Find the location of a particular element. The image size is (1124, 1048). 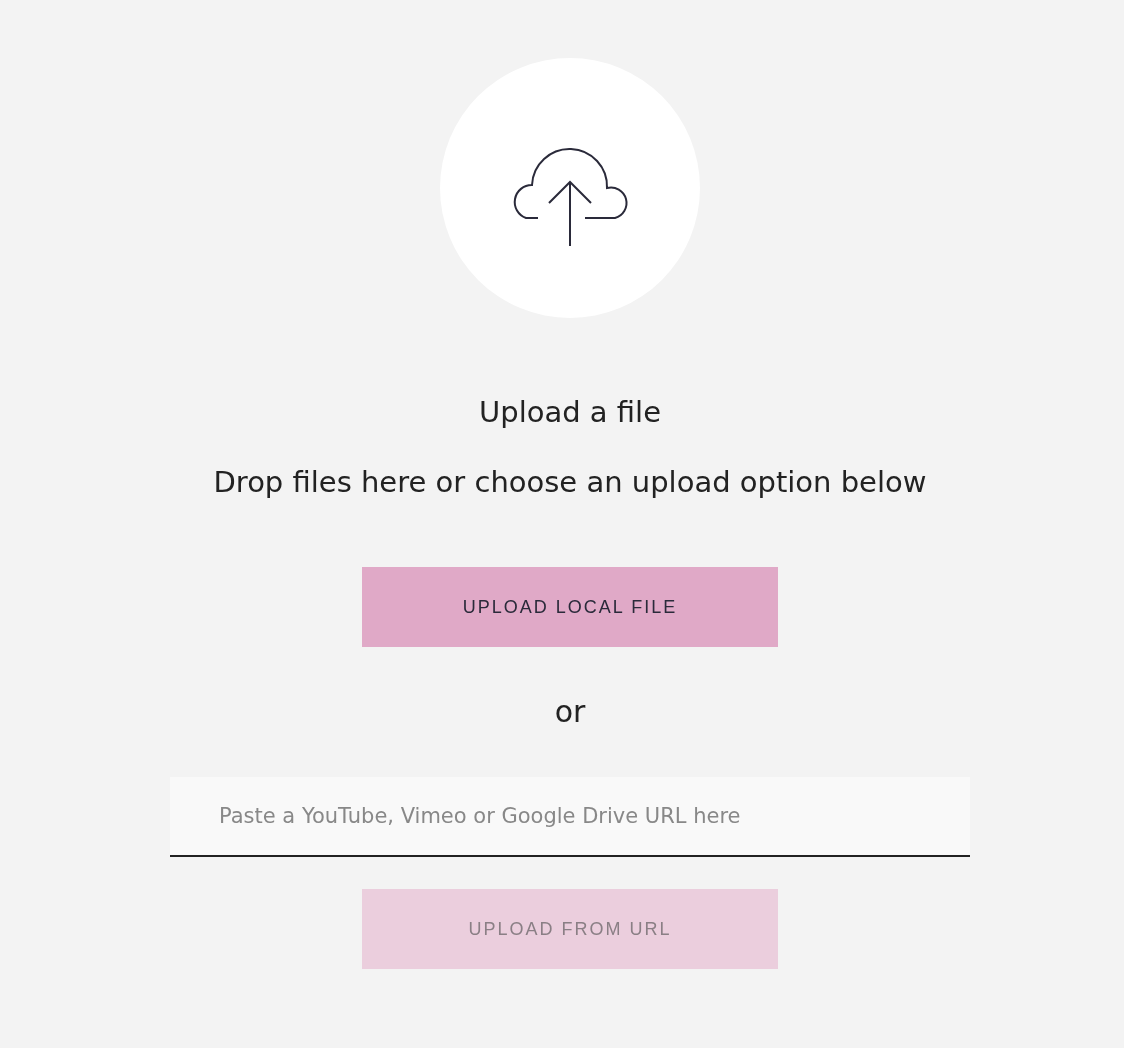

upload-local-file-button: UPLOAD LOCAL FILE is located at coordinates (570, 607).